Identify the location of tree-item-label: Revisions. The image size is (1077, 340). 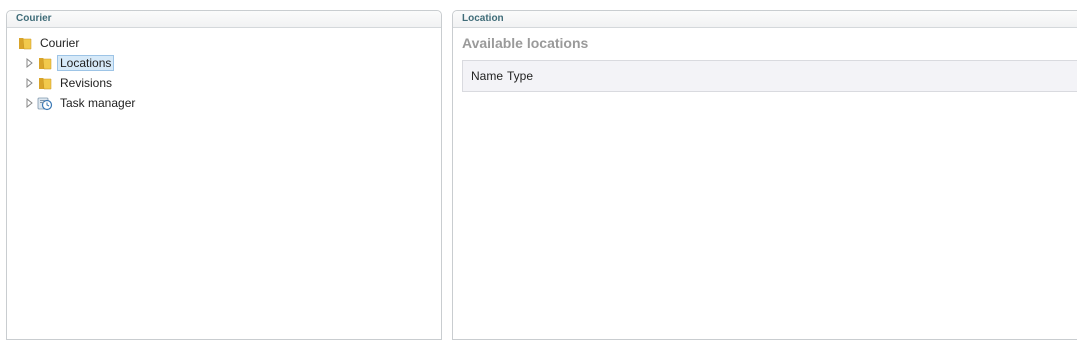
(86, 83).